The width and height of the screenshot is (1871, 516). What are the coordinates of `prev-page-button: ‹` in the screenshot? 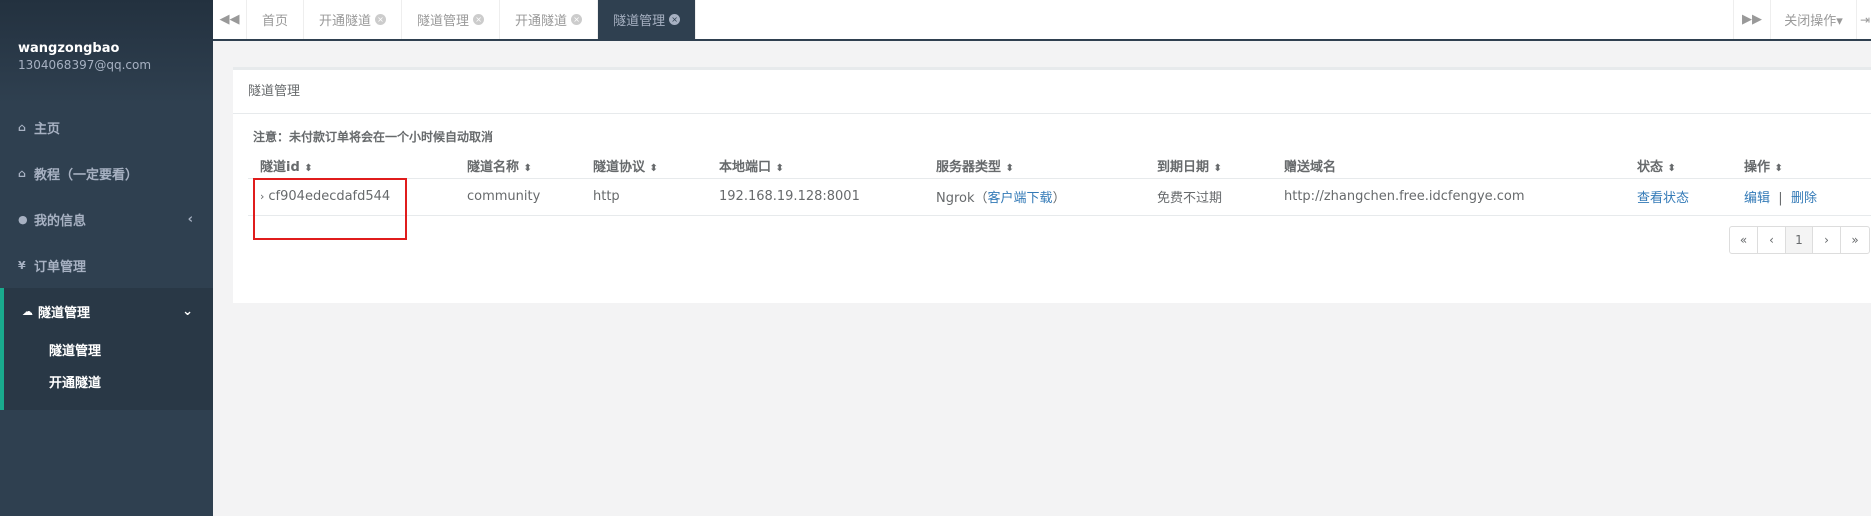 It's located at (1772, 240).